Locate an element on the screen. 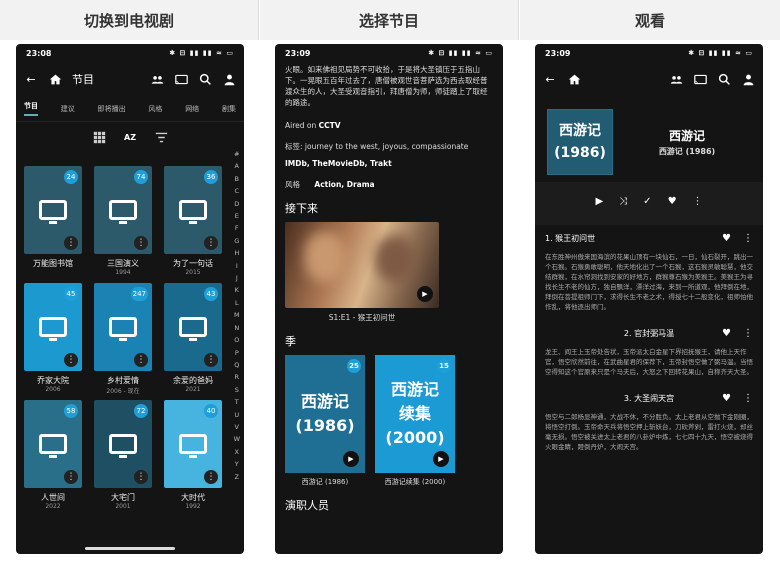 Image resolution: width=780 pixels, height=561 pixels. alphabet-letter: S is located at coordinates (237, 390).